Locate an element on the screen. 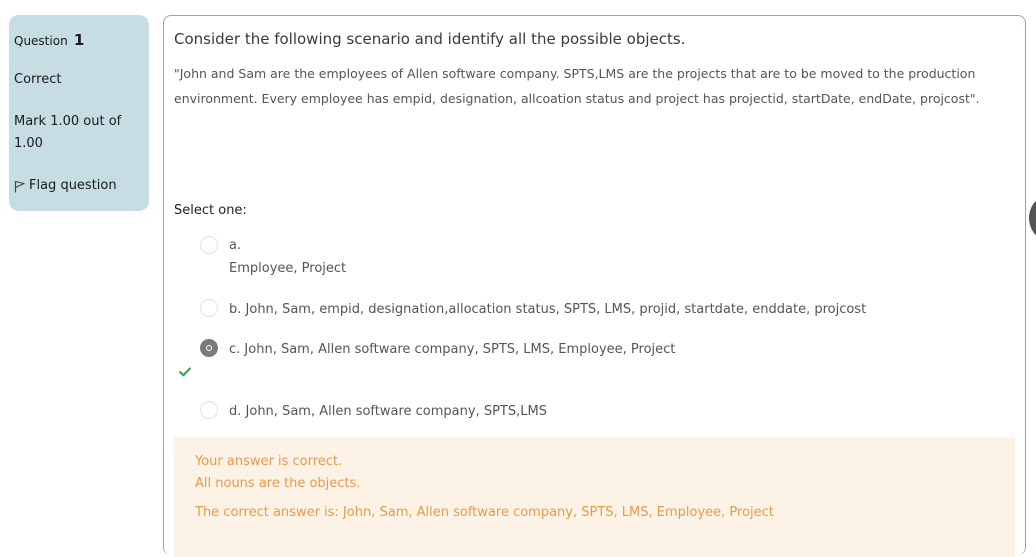 This screenshot has height=557, width=1036. option-d-letter: d. is located at coordinates (235, 411).